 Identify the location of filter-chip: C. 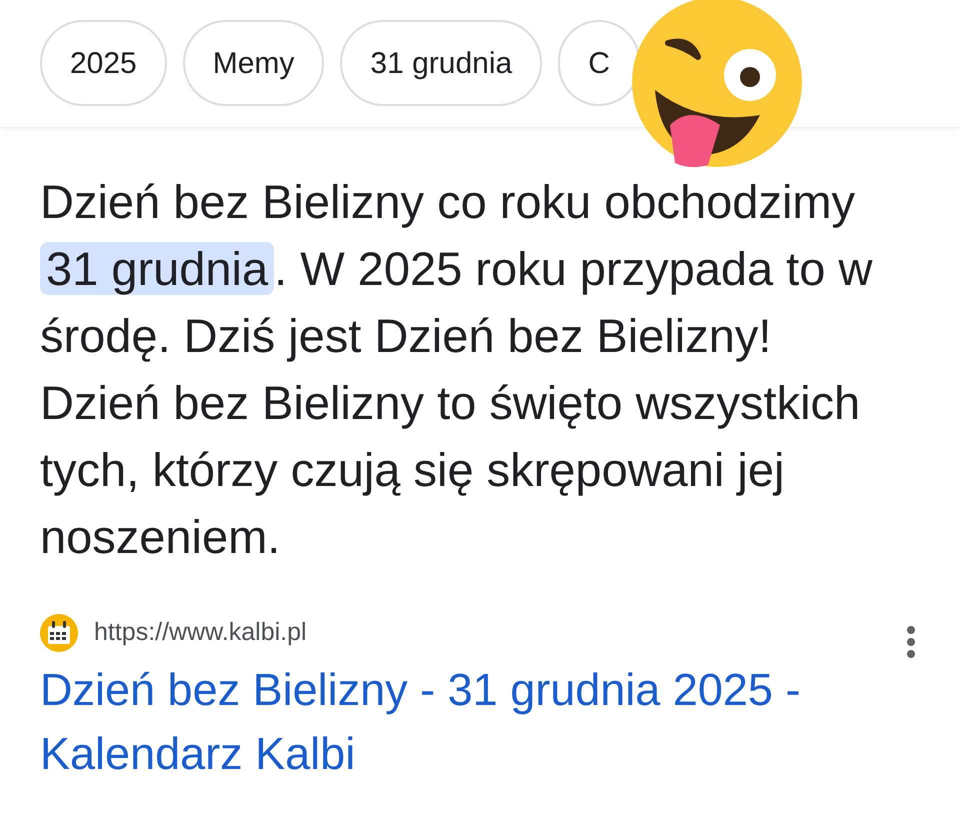
(599, 63).